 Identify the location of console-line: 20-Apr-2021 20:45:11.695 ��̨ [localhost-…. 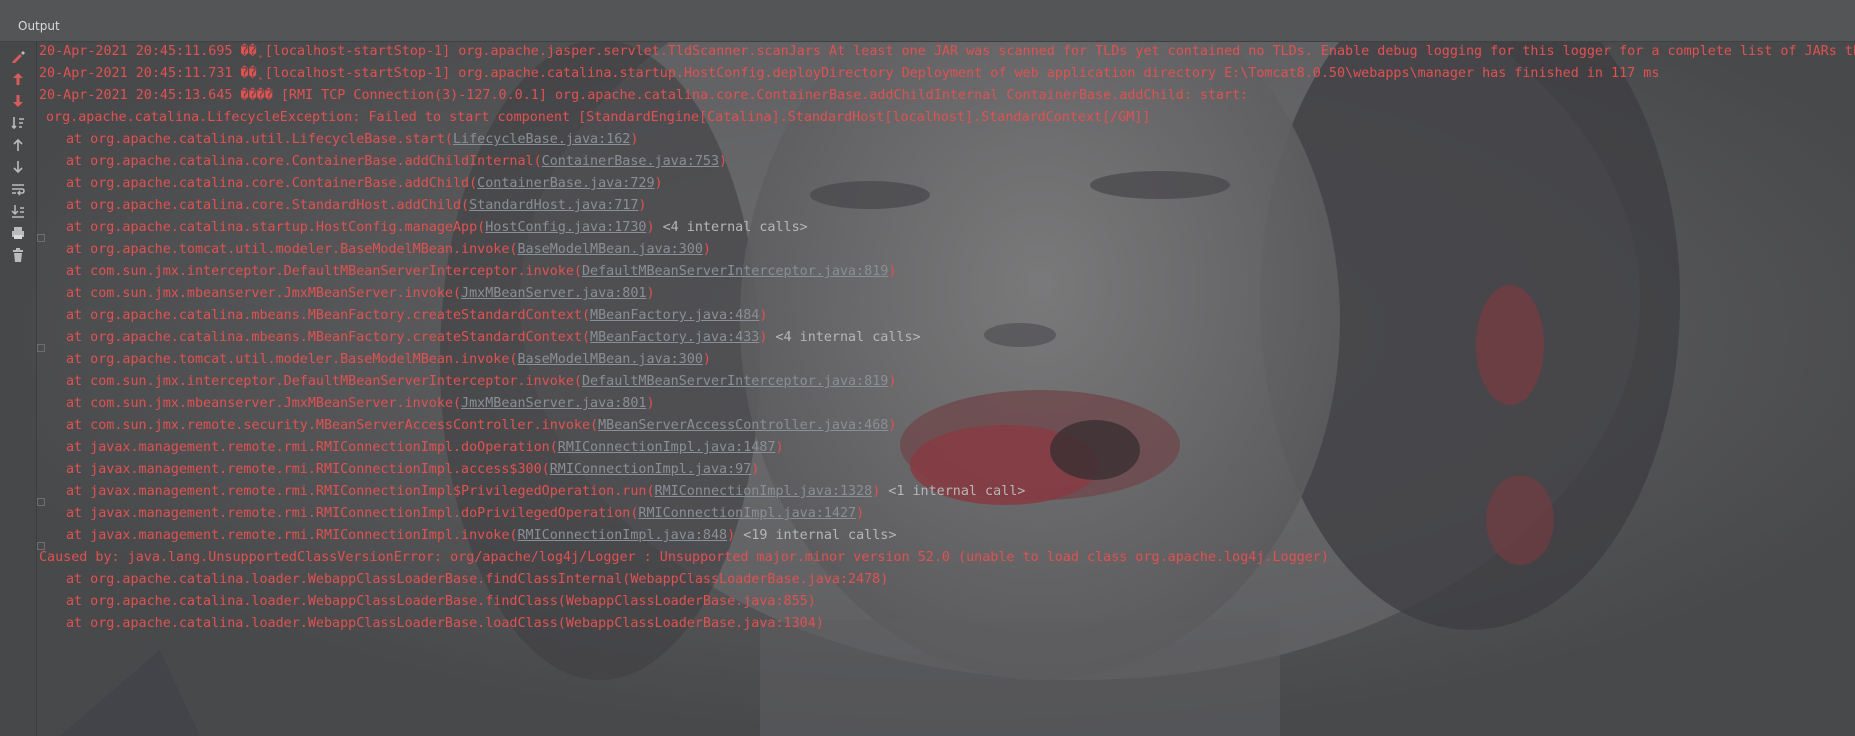
(947, 52).